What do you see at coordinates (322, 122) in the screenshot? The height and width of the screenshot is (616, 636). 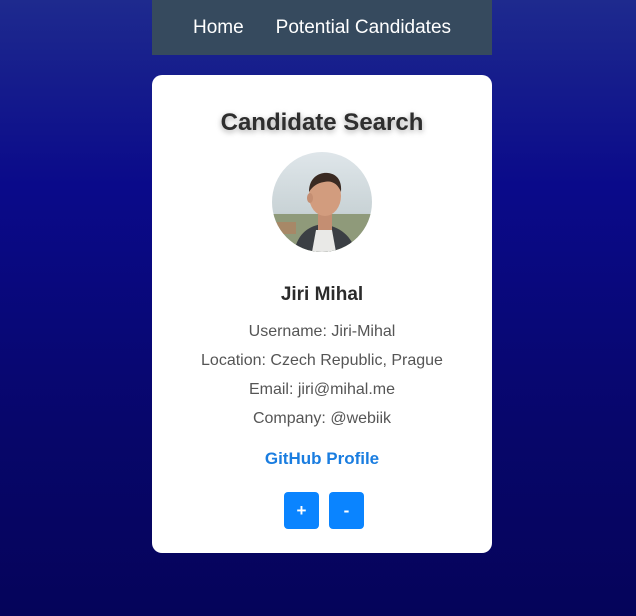 I see `page-title: Candidate Search` at bounding box center [322, 122].